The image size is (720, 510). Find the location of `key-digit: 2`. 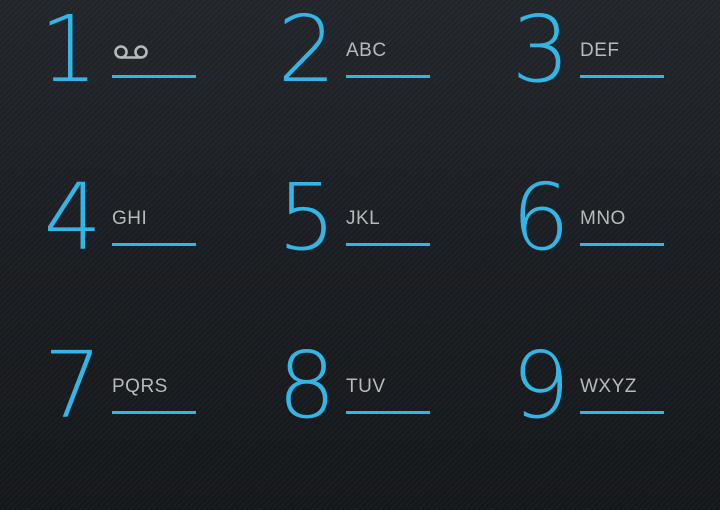

key-digit: 2 is located at coordinates (306, 51).